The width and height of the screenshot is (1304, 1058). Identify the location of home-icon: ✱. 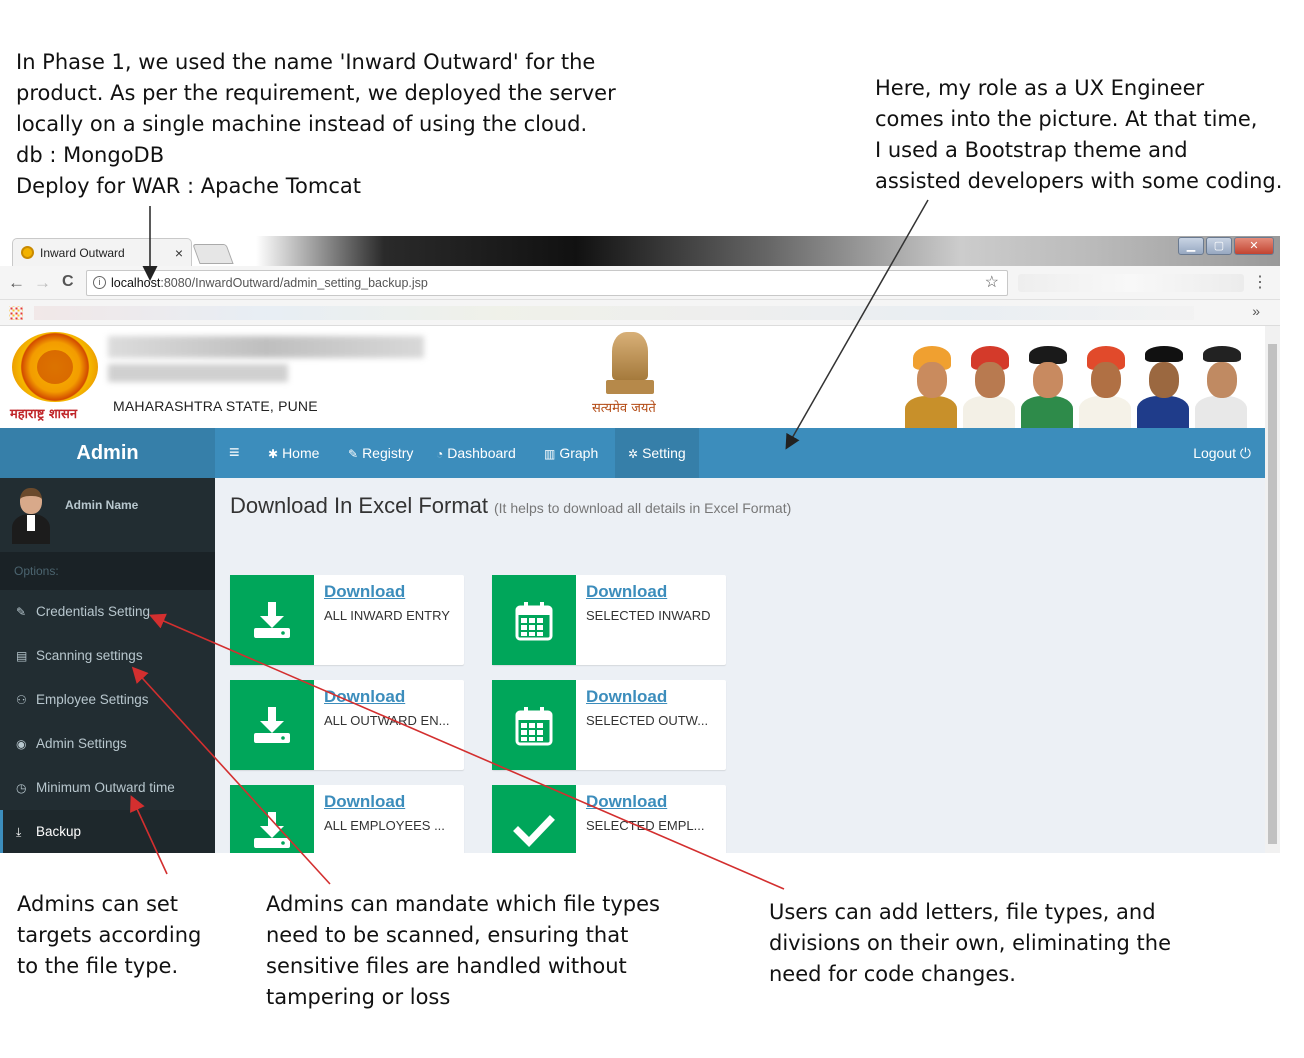
(273, 454).